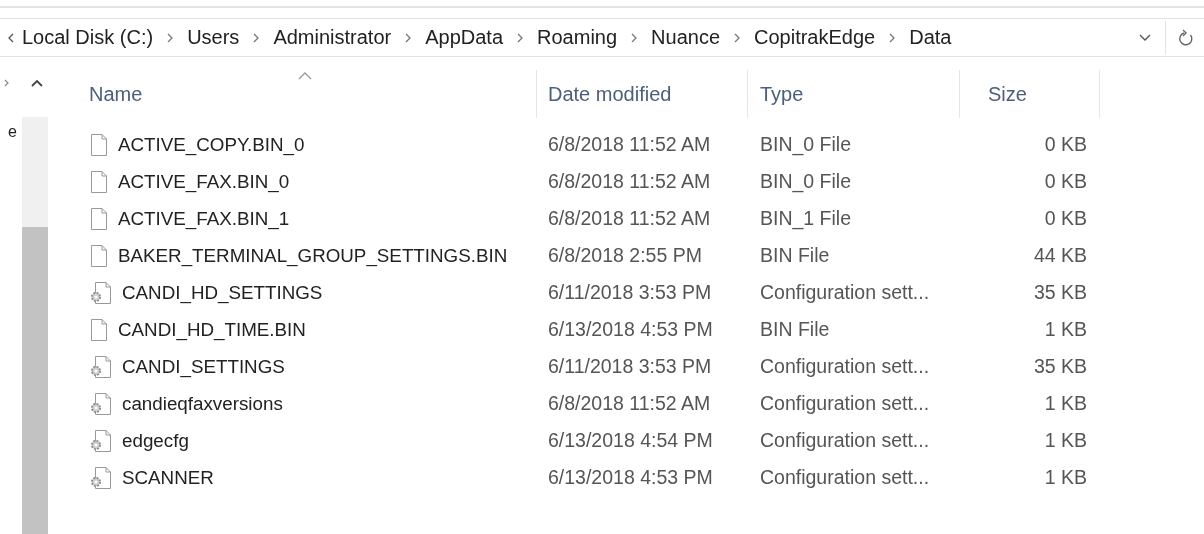 This screenshot has height=534, width=1204. I want to click on nav-item: e, so click(12, 132).